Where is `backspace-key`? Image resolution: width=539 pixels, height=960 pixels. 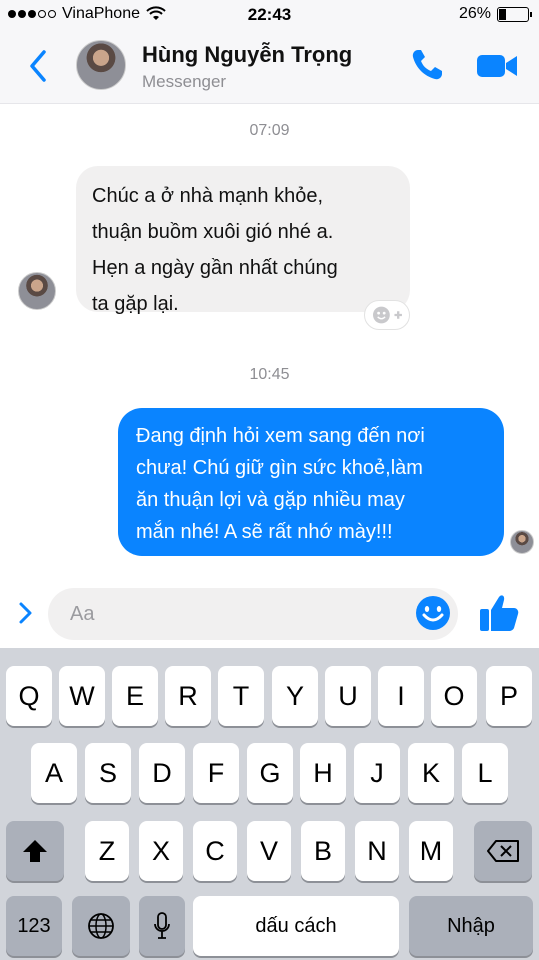 backspace-key is located at coordinates (503, 851).